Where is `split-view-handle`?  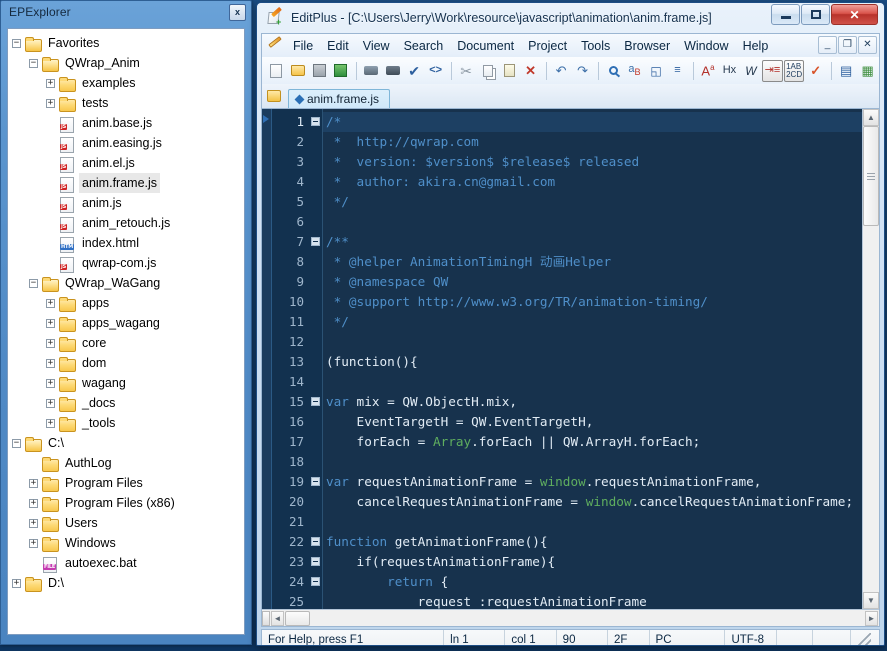
split-view-handle is located at coordinates (266, 618).